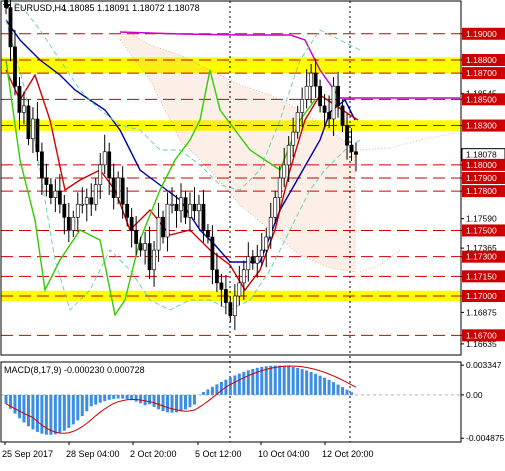  What do you see at coordinates (481, 34) in the screenshot?
I see `price-label: 1.19000` at bounding box center [481, 34].